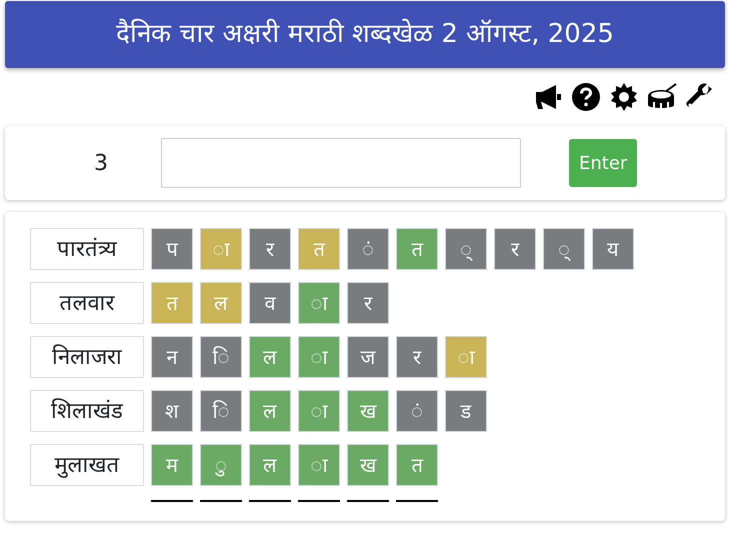 This screenshot has width=731, height=536. Describe the element at coordinates (101, 164) in the screenshot. I see `guess-count: 3` at that location.